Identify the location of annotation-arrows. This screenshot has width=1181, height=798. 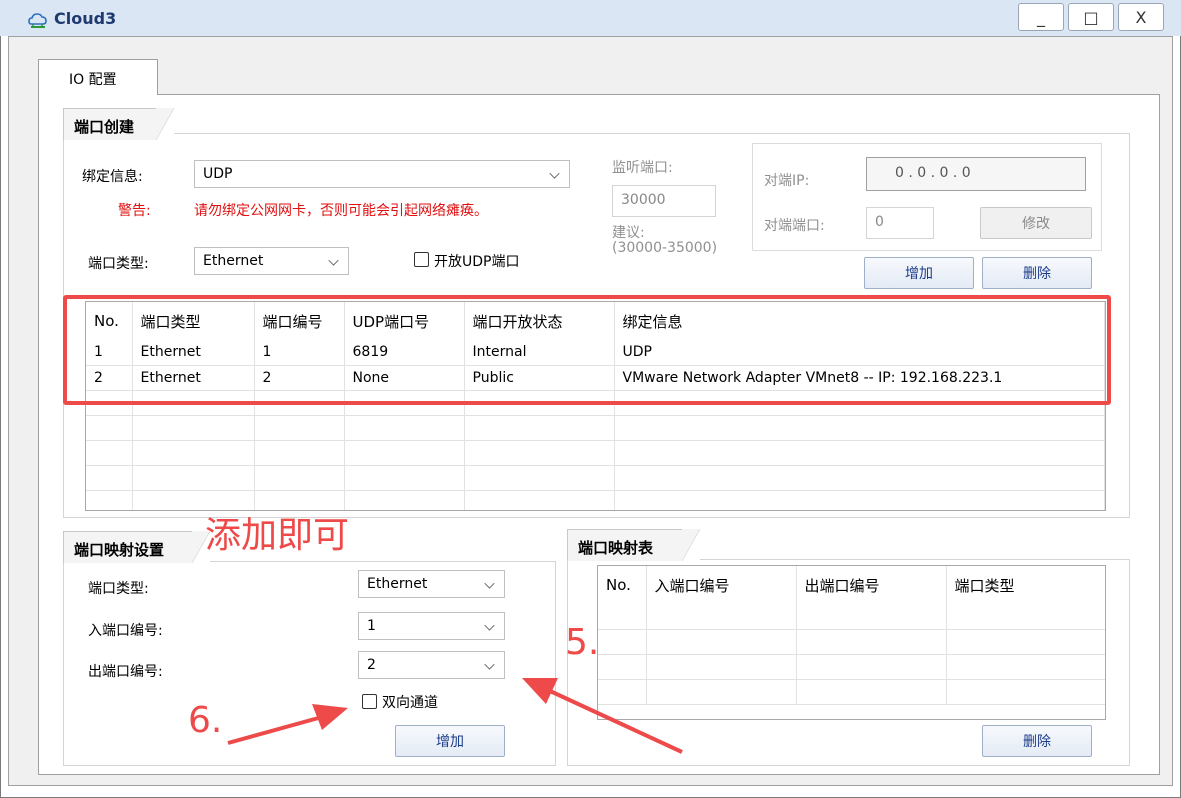
(455, 716).